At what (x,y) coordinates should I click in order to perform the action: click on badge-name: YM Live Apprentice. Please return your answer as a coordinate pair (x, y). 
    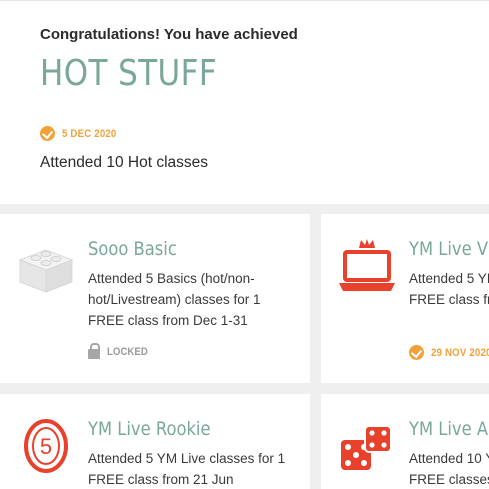
    Looking at the image, I should click on (449, 429).